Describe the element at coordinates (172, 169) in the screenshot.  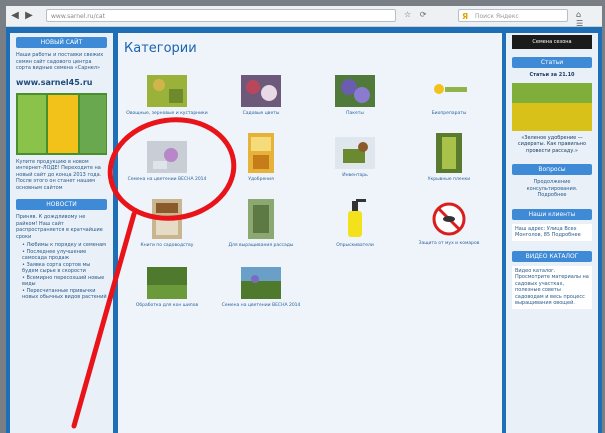
I see `highlight-circle` at that location.